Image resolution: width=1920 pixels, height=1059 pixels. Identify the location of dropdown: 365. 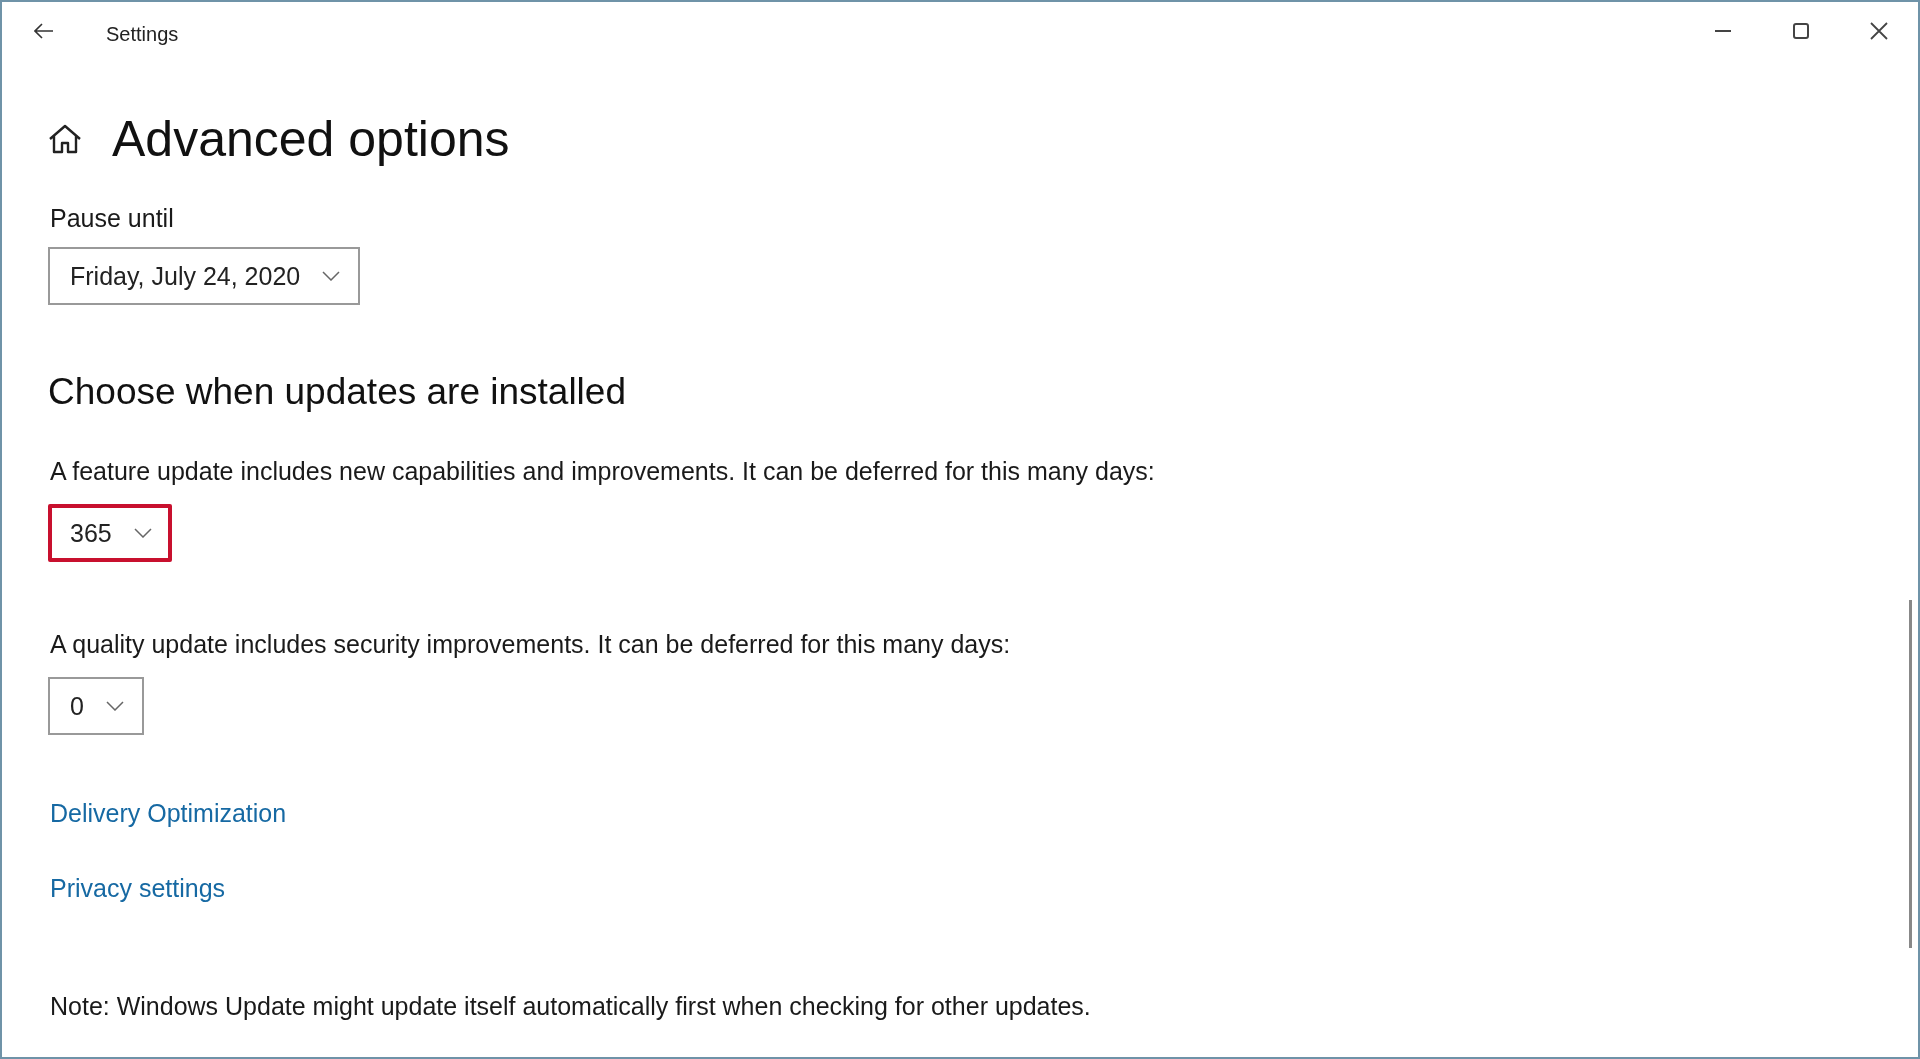
(110, 533).